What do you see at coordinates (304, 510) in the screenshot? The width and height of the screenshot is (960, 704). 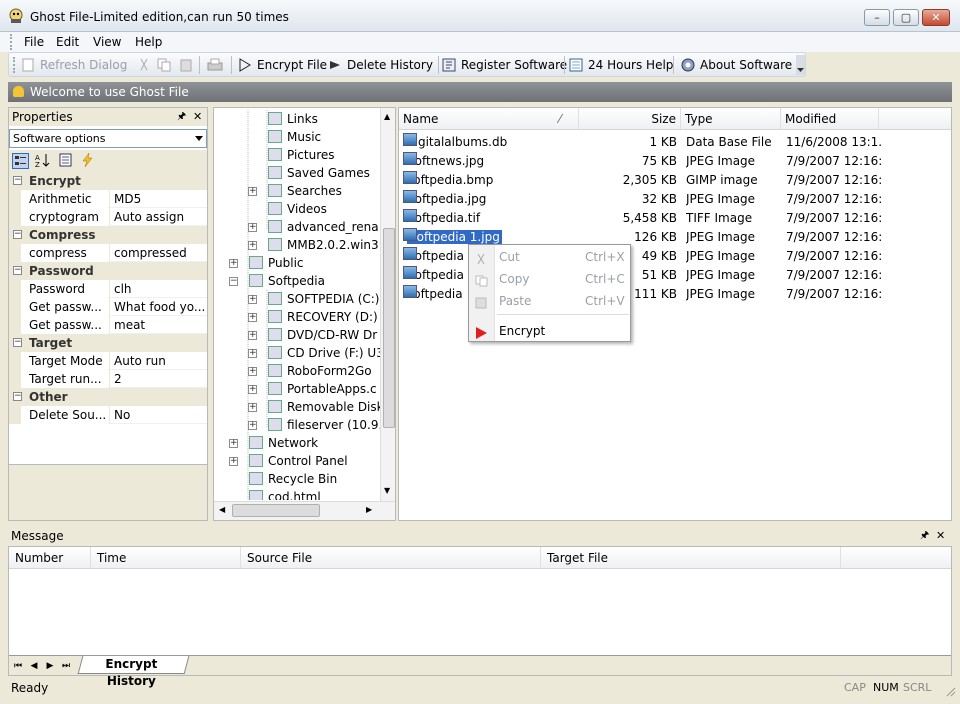 I see `tree-horizontal-scrollbar: ◀ ▶` at bounding box center [304, 510].